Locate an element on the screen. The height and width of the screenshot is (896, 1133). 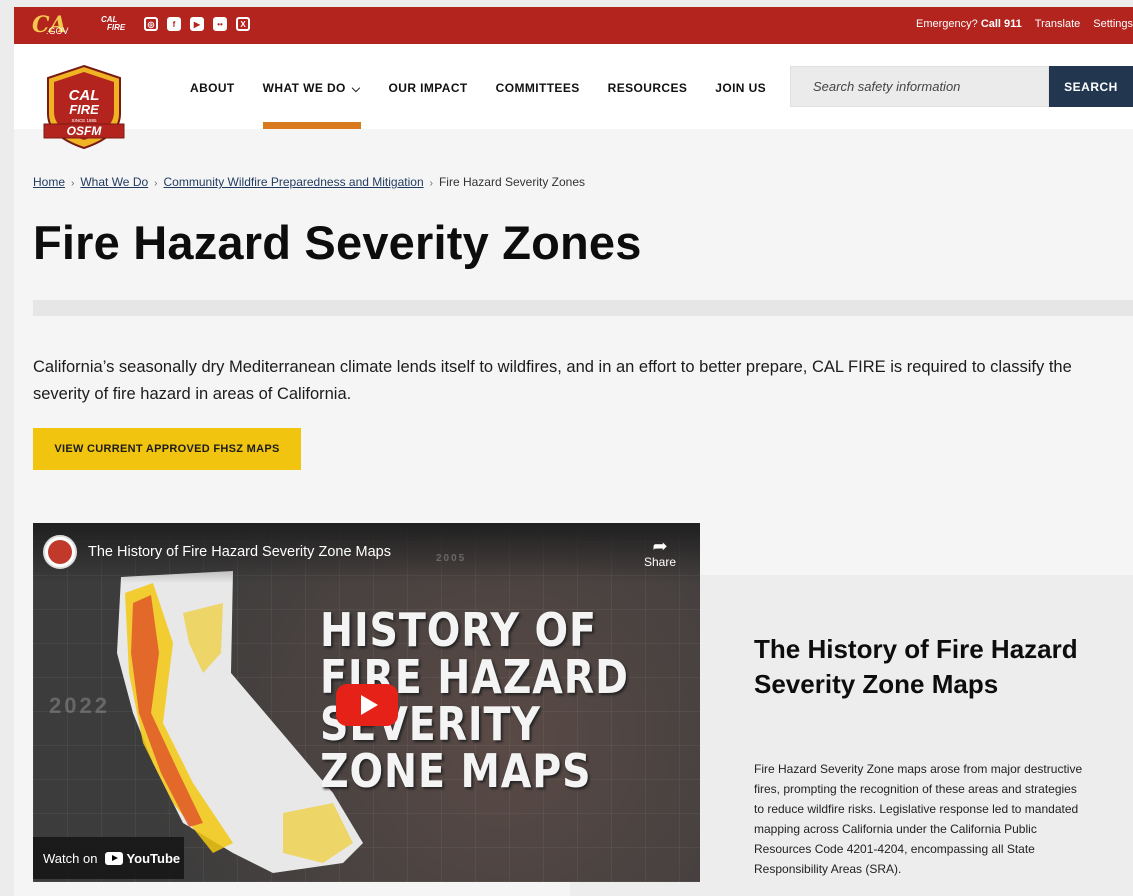
channel-avatar-icon is located at coordinates (60, 552).